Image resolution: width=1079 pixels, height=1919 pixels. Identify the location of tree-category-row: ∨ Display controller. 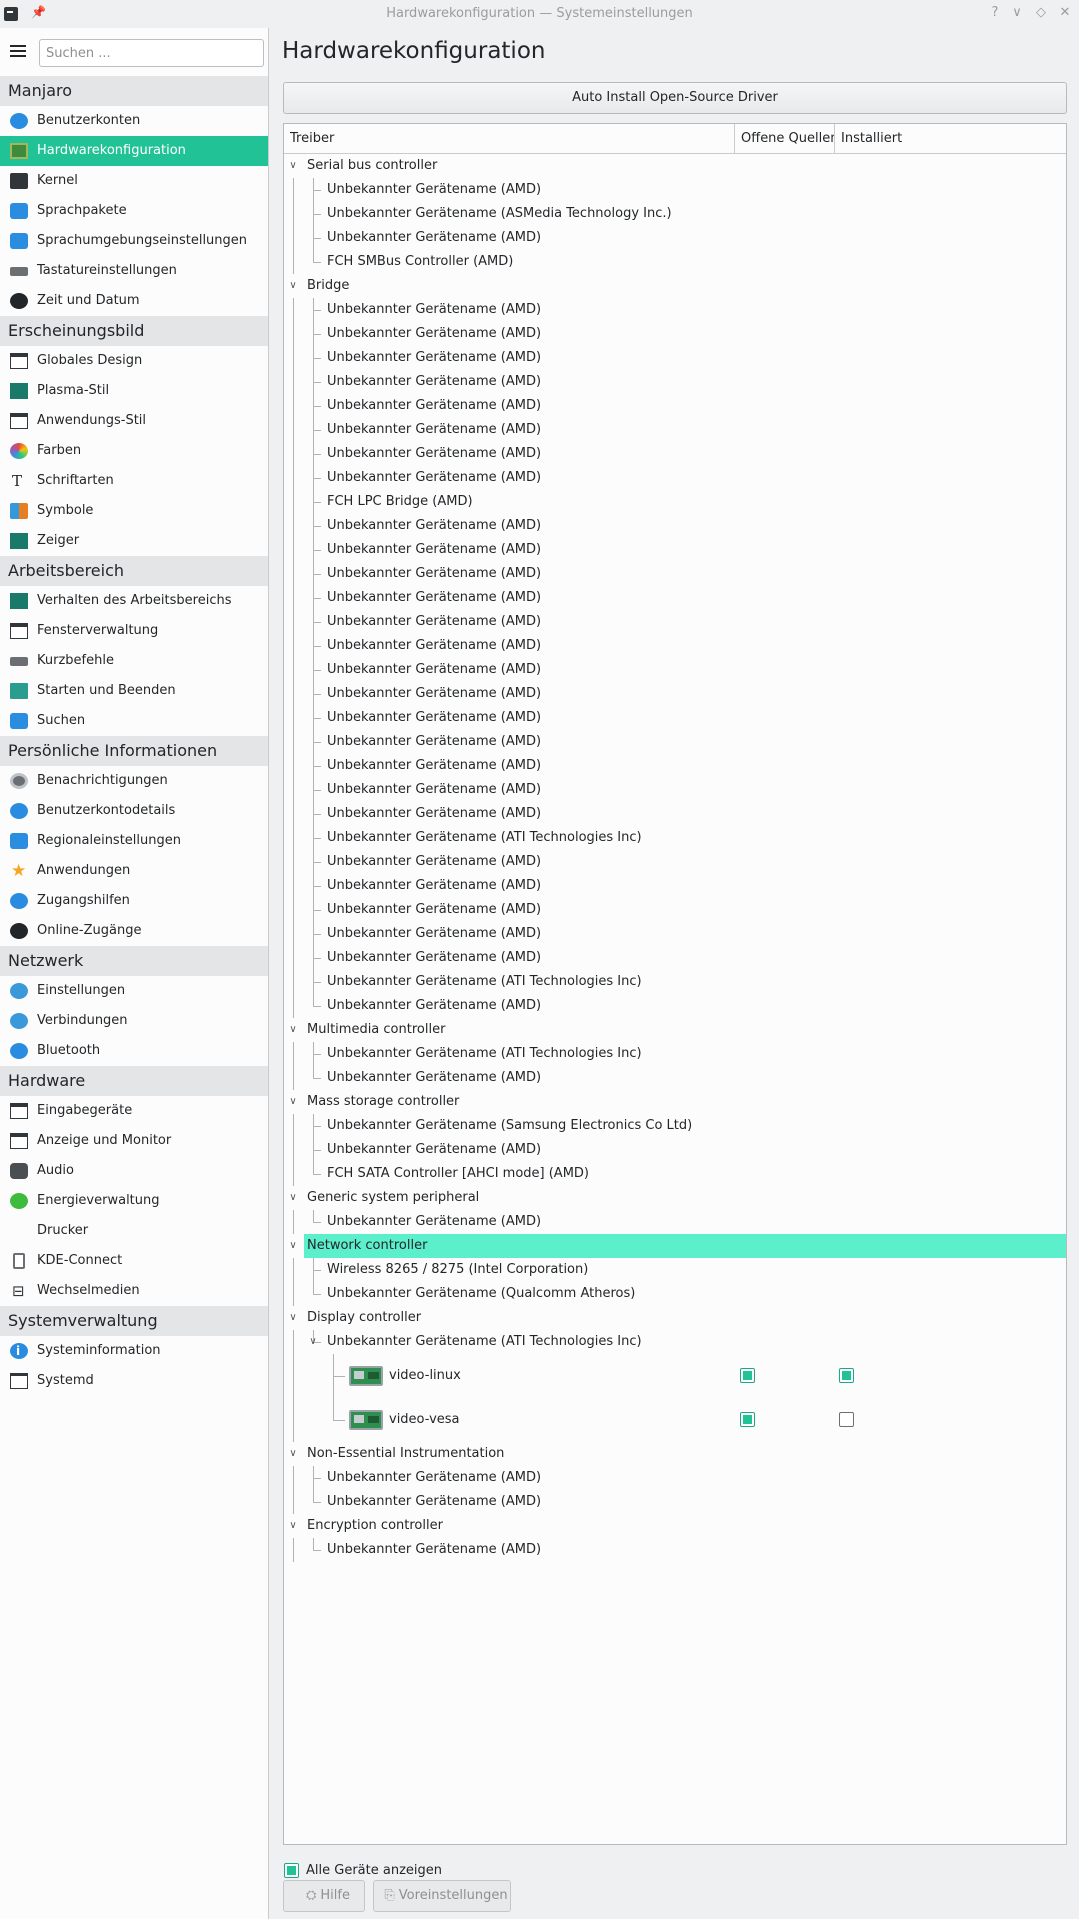
(675, 1318).